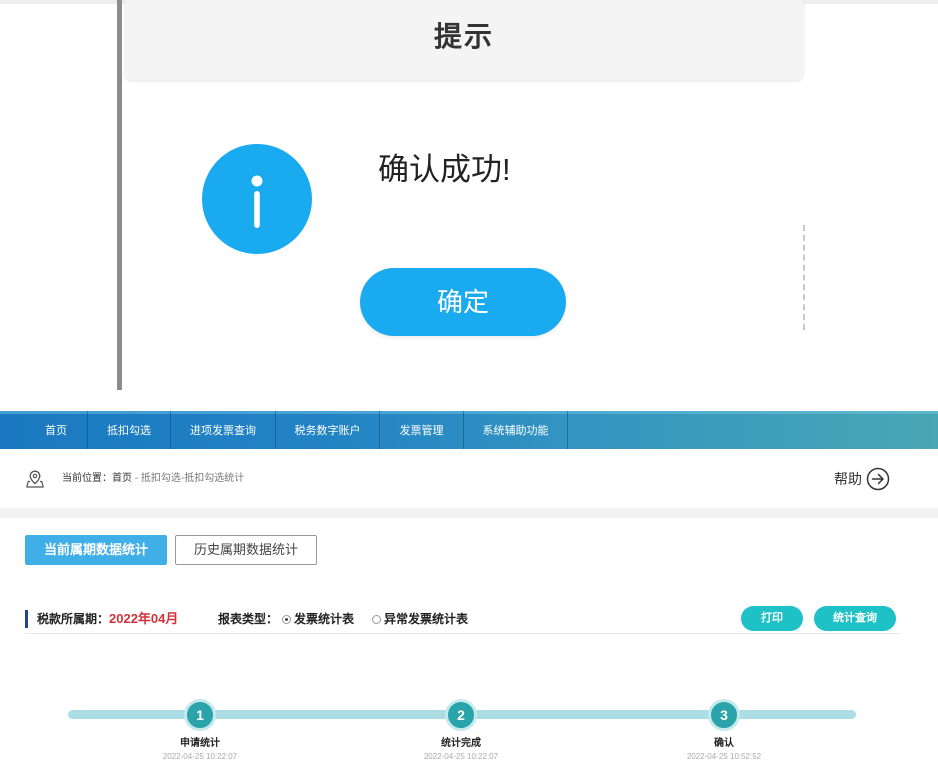 This screenshot has width=938, height=761. What do you see at coordinates (724, 756) in the screenshot?
I see `step-time: 2022-04-25 10:52:52` at bounding box center [724, 756].